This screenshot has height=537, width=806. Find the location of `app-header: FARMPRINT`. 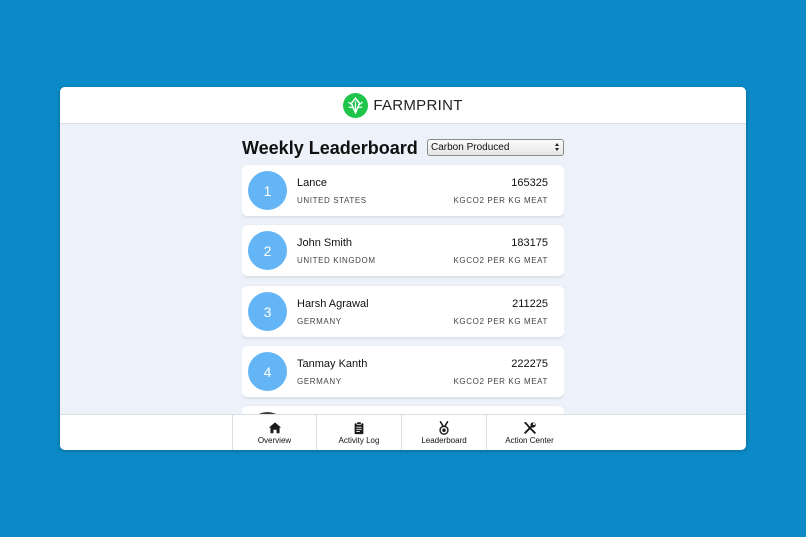

app-header: FARMPRINT is located at coordinates (403, 105).